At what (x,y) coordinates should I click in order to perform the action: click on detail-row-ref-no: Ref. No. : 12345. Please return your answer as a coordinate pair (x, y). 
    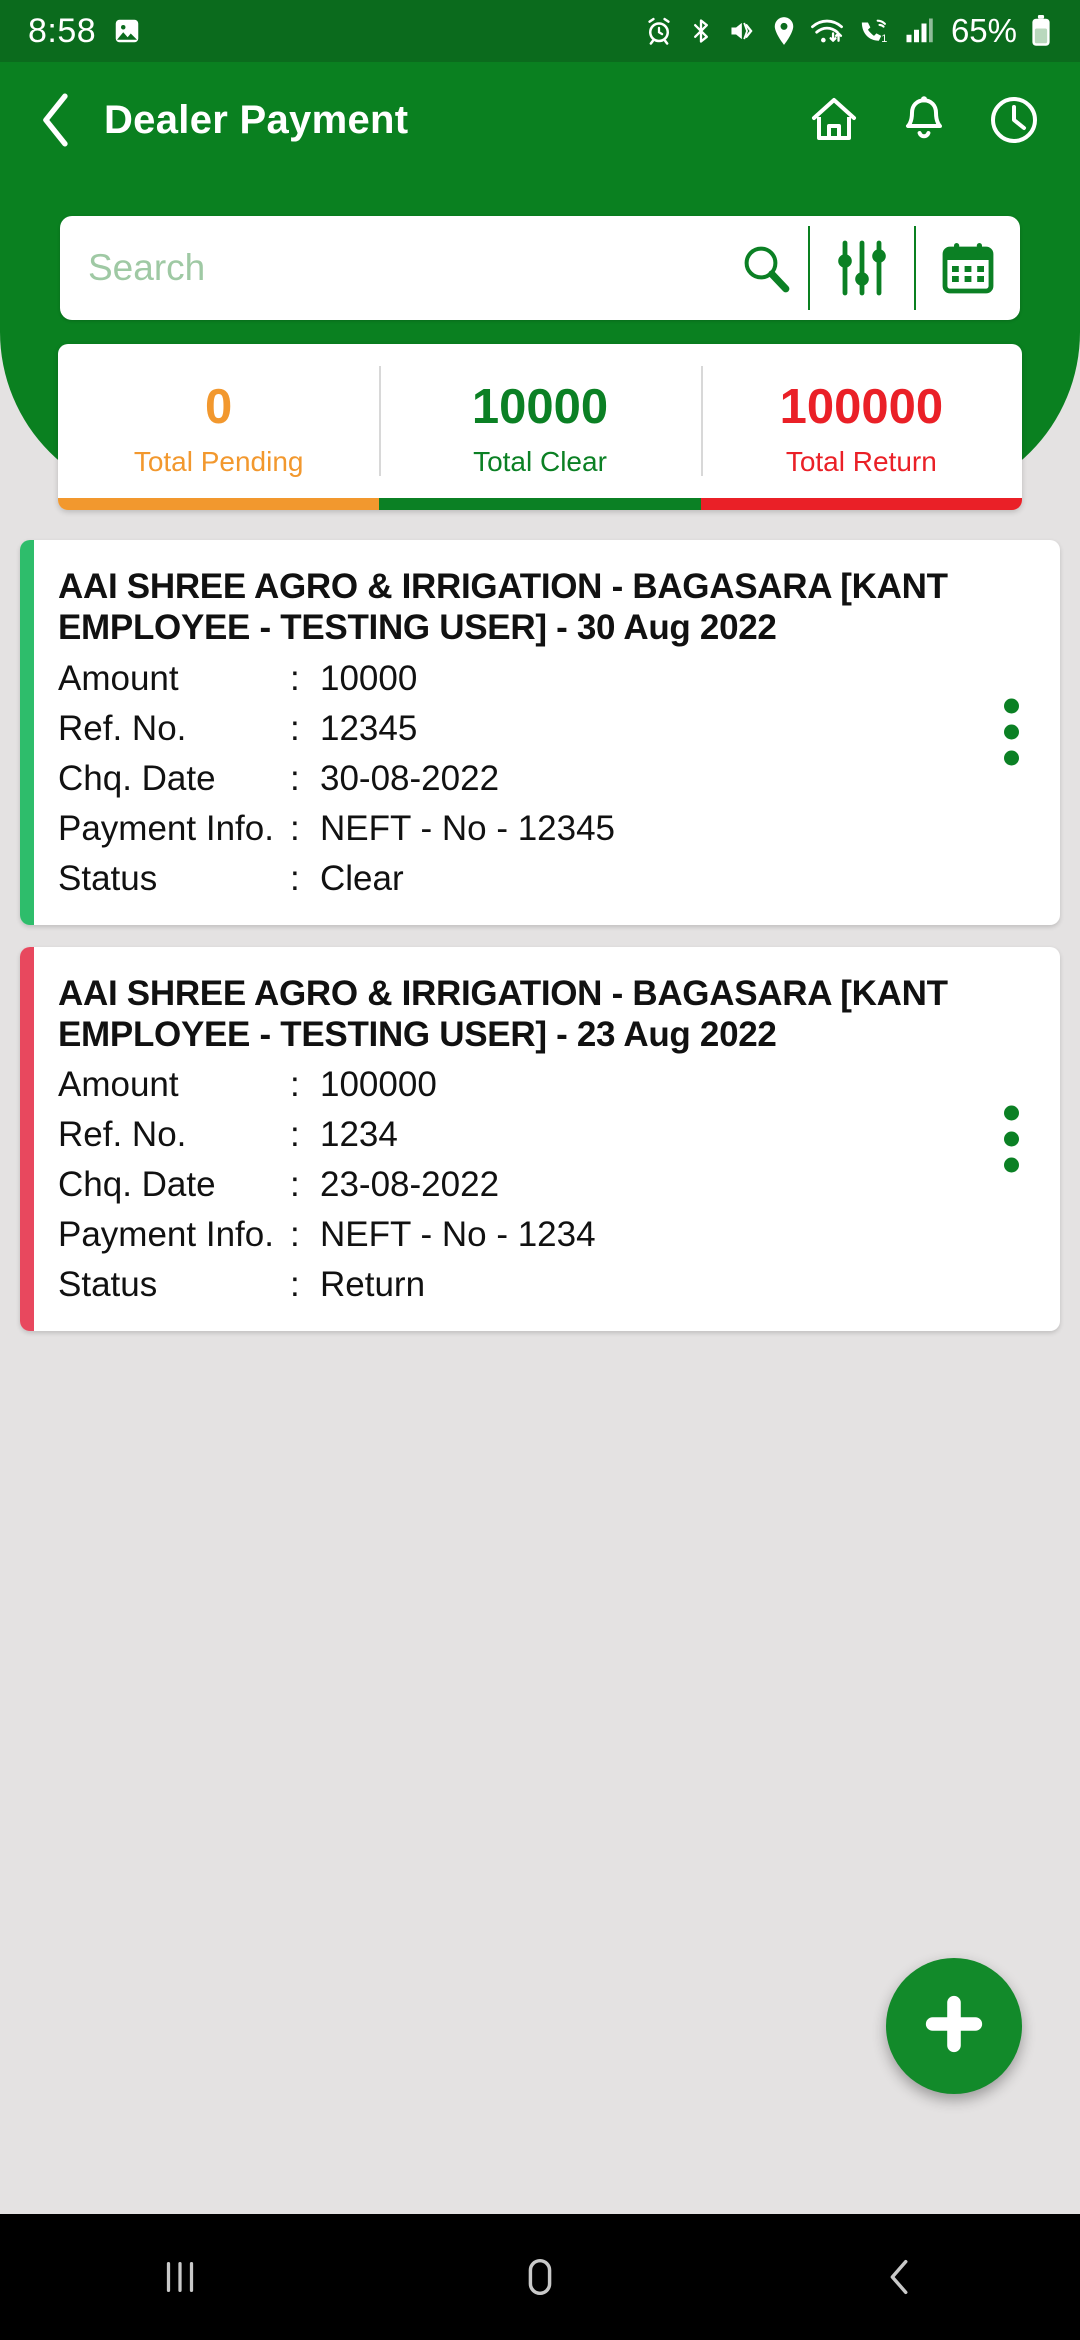
    Looking at the image, I should click on (549, 729).